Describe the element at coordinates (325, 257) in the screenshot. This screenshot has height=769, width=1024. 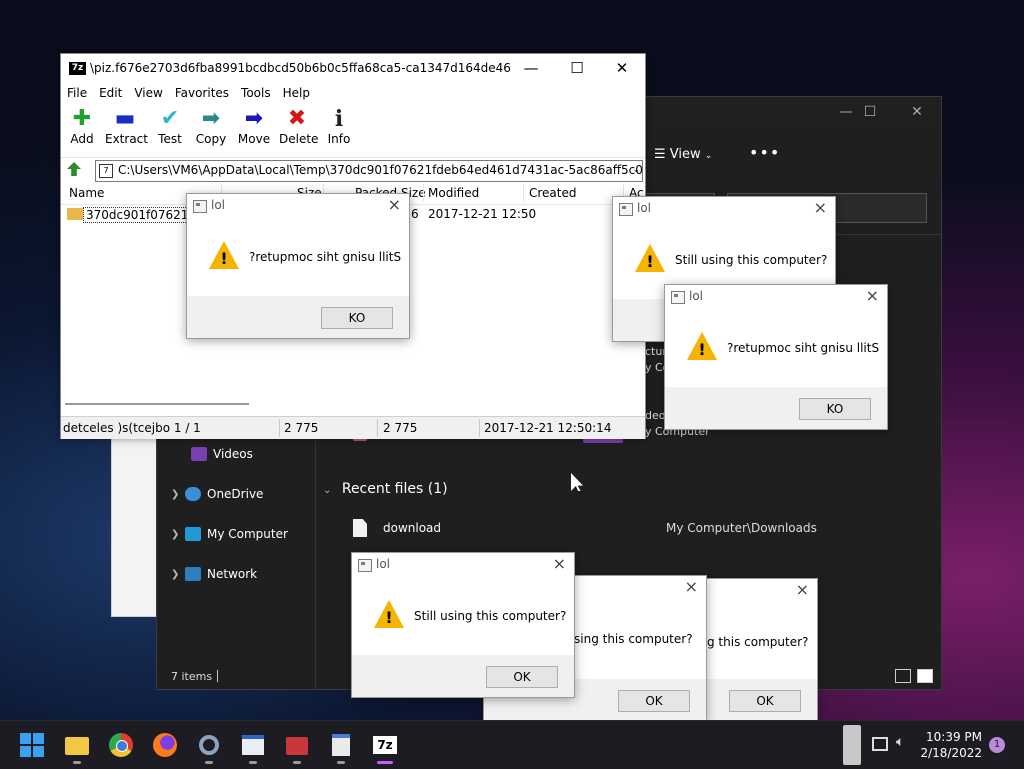
I see `dialog-message: ?retupmoc siht gnisu llitS` at that location.